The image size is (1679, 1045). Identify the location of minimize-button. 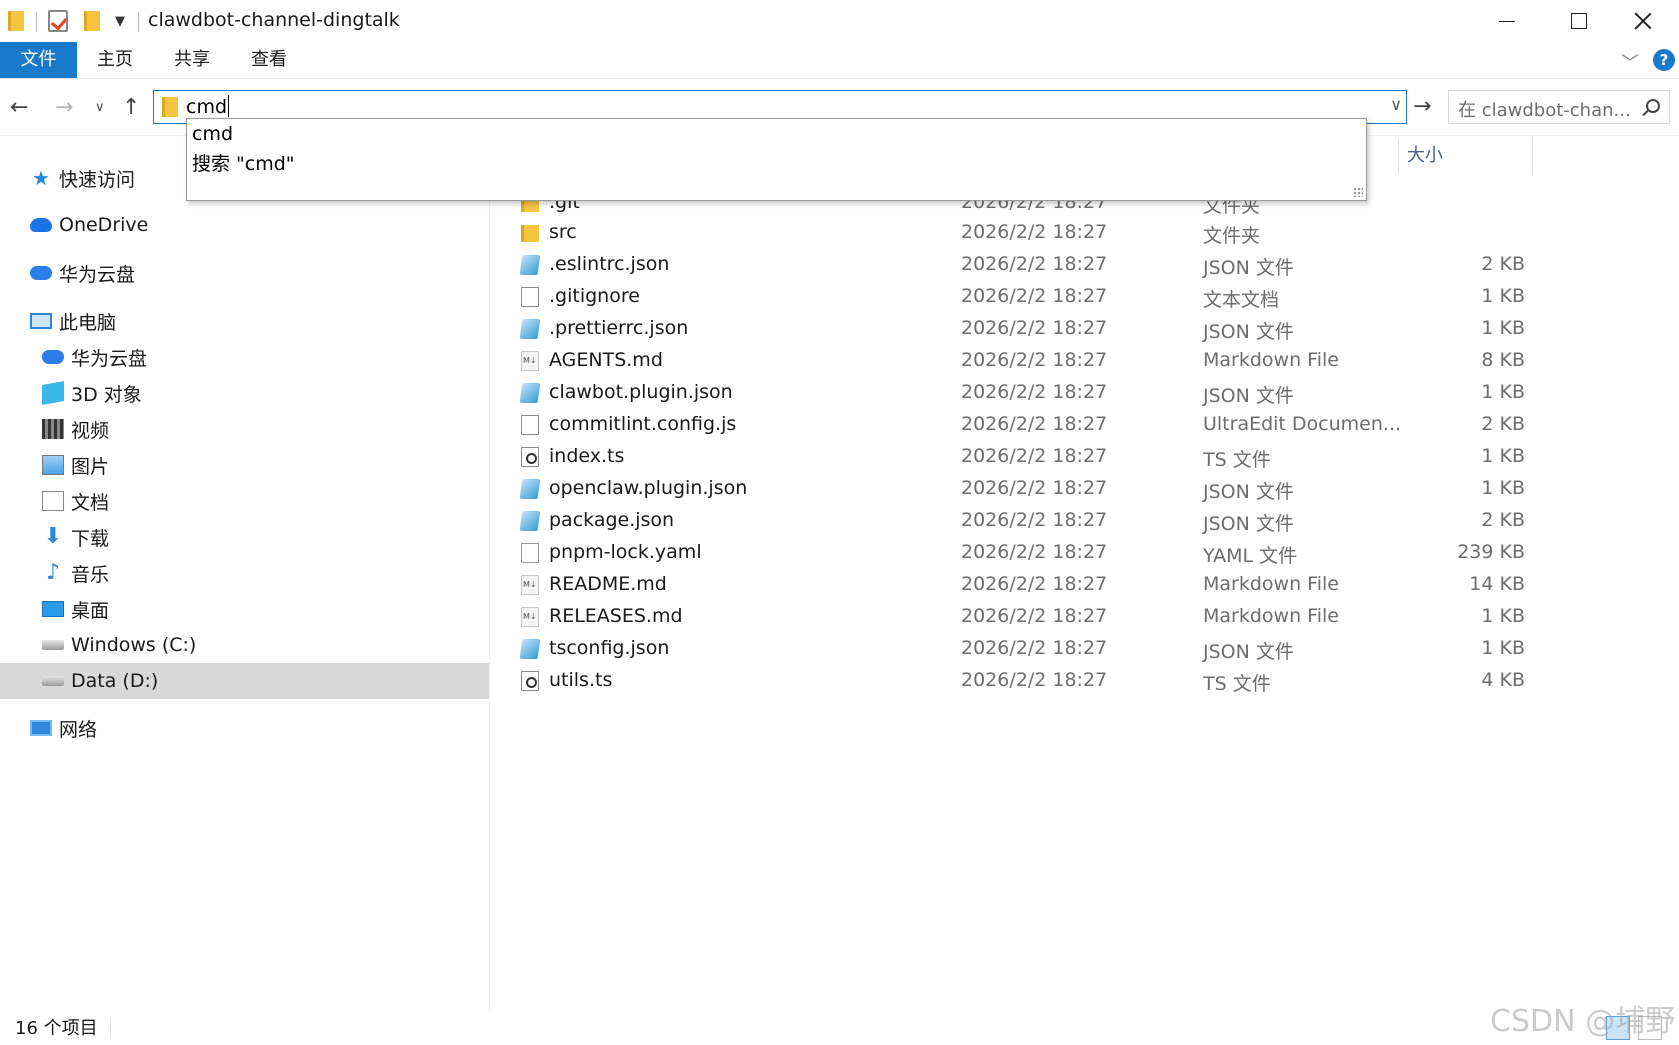
(1507, 21).